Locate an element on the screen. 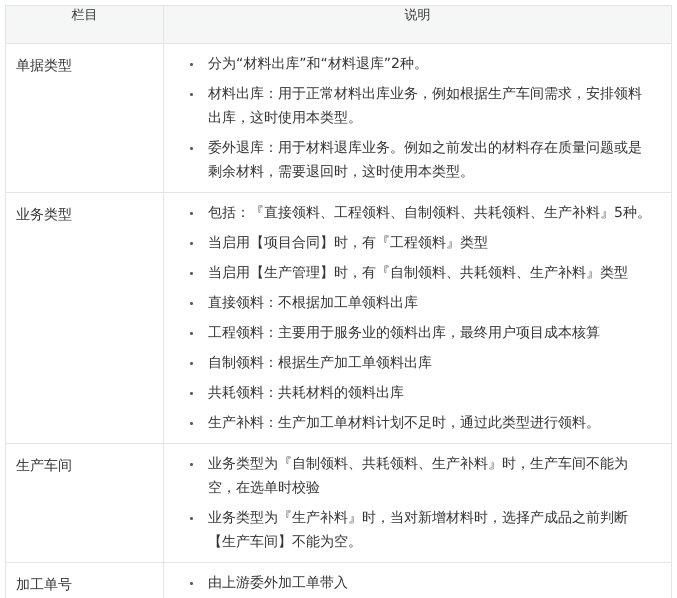  description-text: 委外退库：用于材料退库业务。例如之前发出的材料存在质量问题或是剩余材料，需要退回时，这时使用本类型。 is located at coordinates (425, 160).